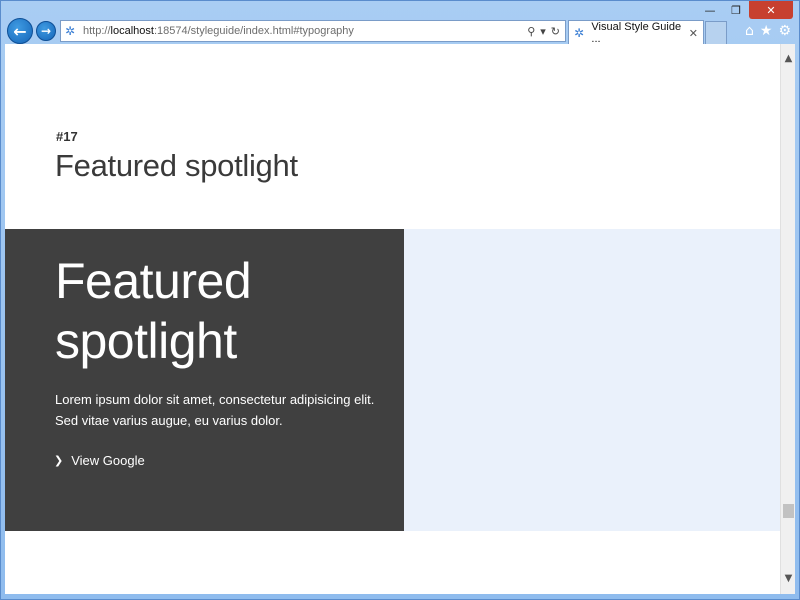  I want to click on address-tools: ⚲ ▾ ↻, so click(546, 31).